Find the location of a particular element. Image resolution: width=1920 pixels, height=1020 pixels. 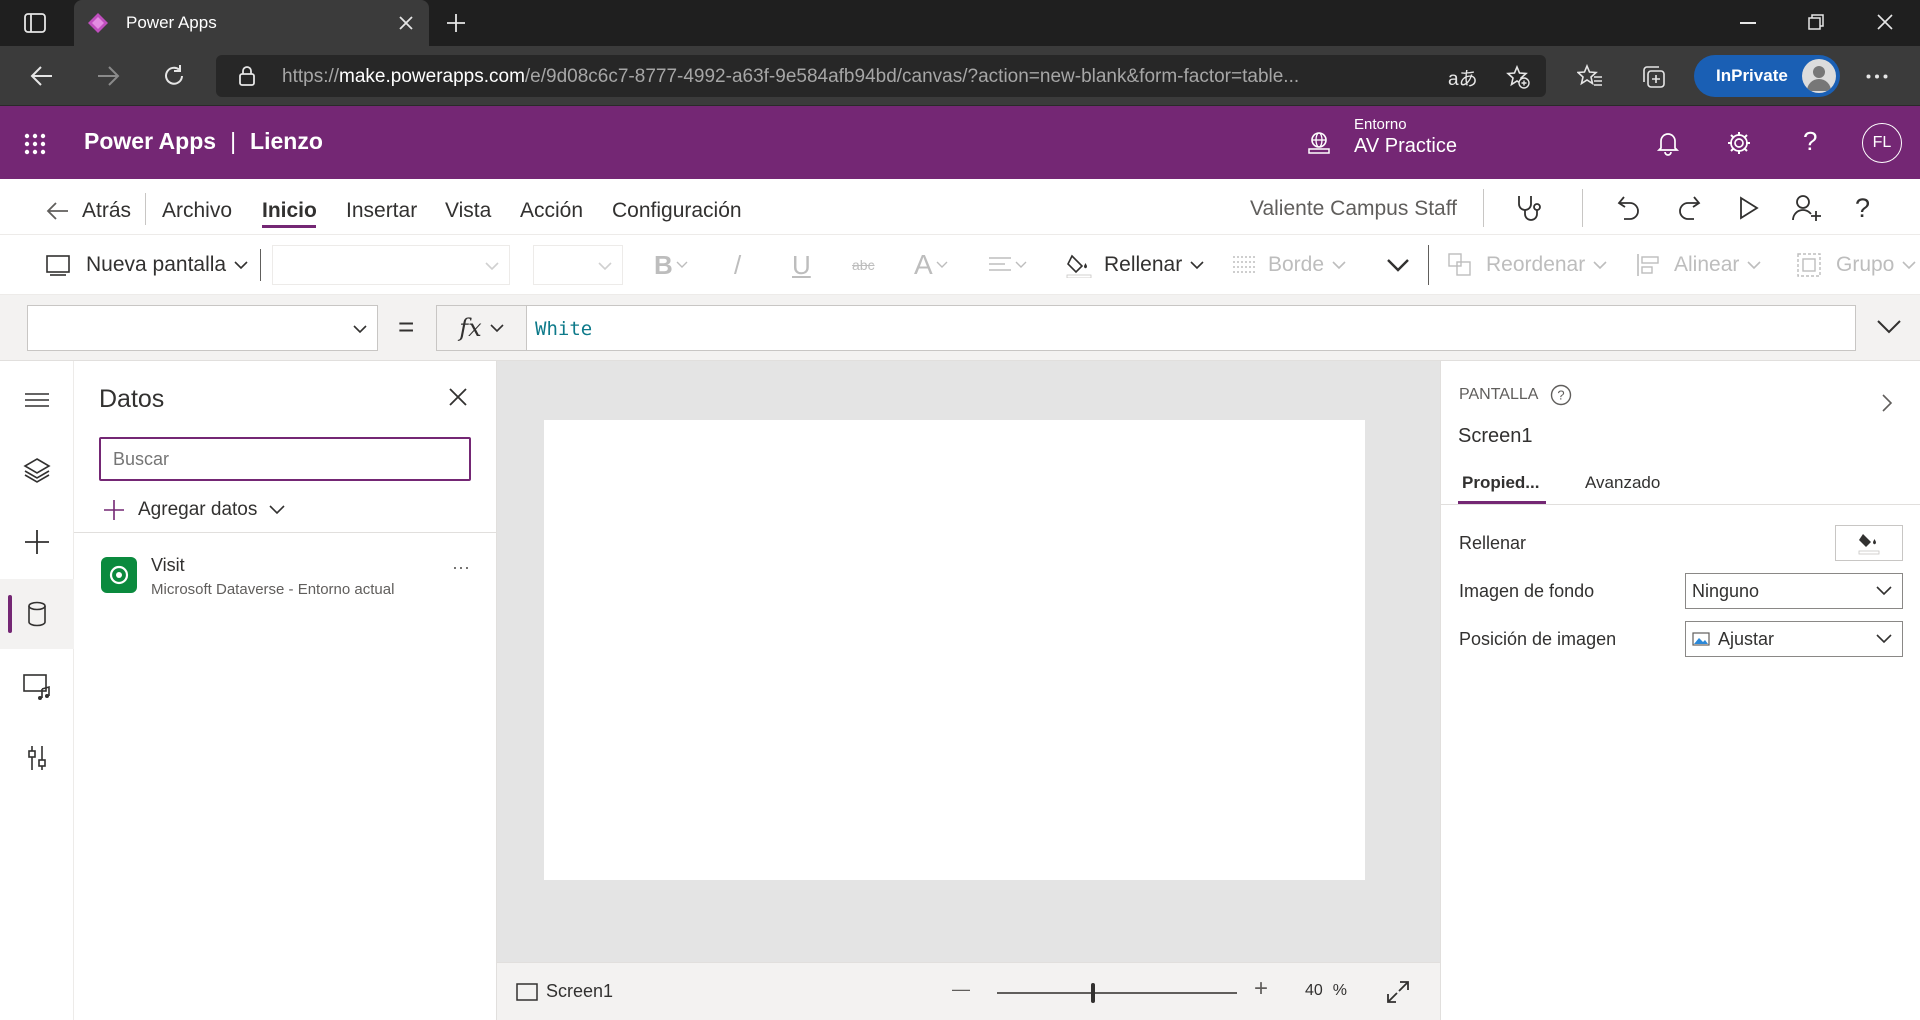

image-position-select: Ajustar is located at coordinates (1794, 639).